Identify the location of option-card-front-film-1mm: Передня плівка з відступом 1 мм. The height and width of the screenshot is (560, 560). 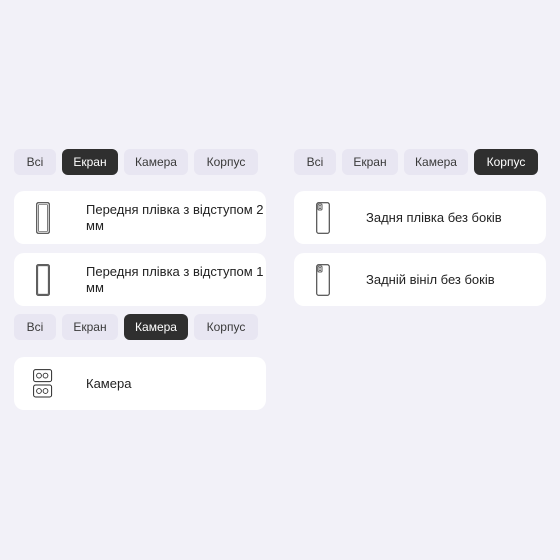
(140, 279).